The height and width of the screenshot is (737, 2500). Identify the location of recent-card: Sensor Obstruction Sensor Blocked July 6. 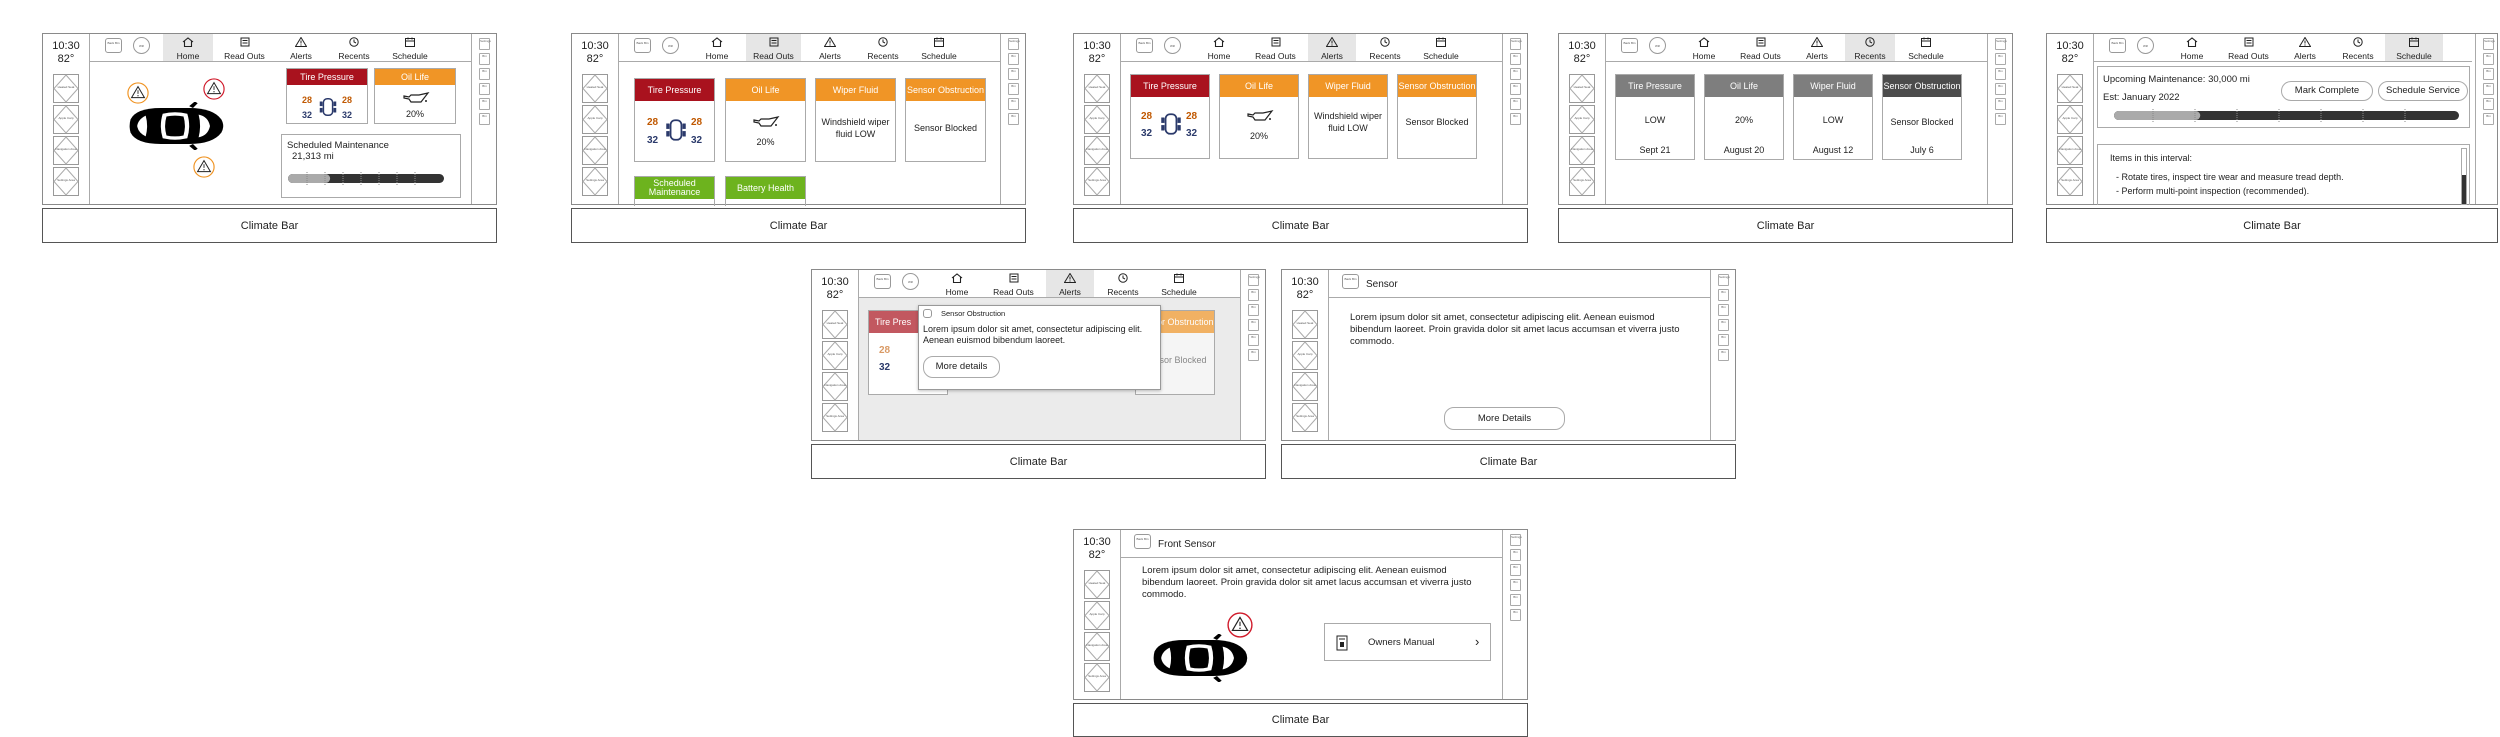
(1922, 117).